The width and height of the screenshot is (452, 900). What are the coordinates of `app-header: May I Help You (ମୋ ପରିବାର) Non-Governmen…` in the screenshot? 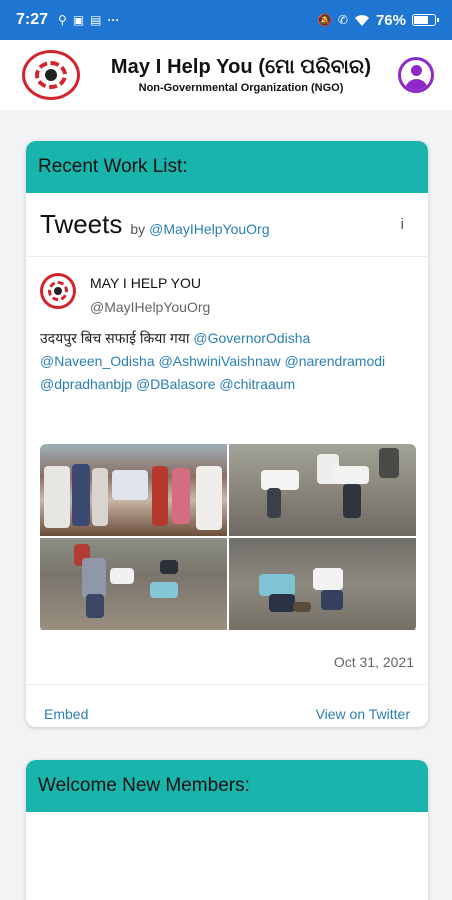 It's located at (226, 75).